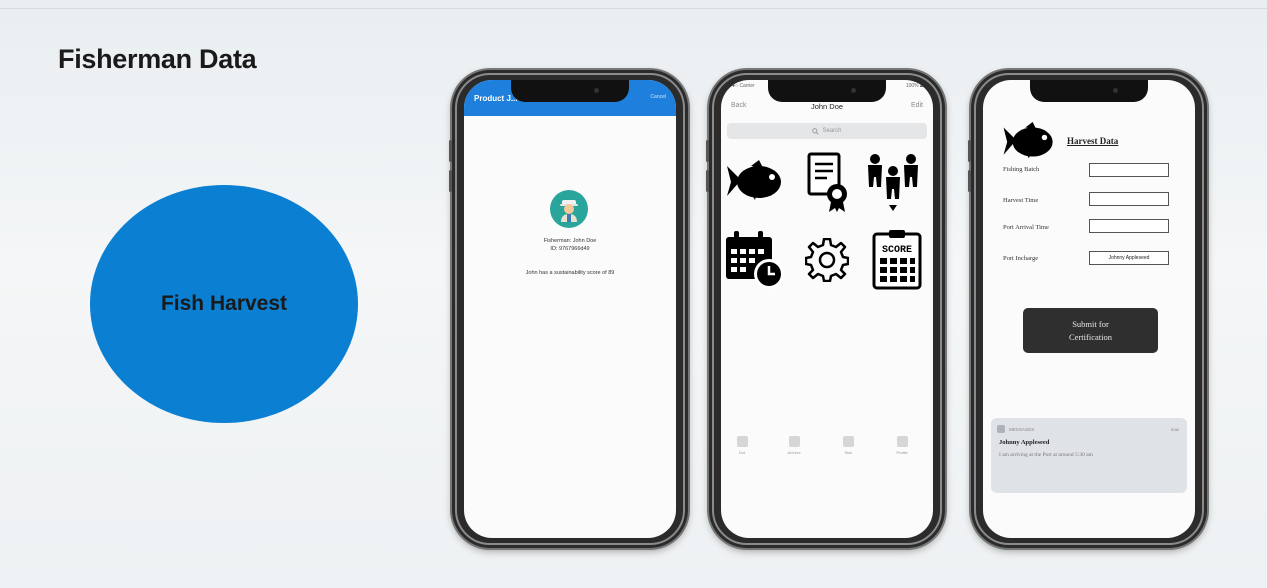  I want to click on fishing-batch-label: Fishing Batch, so click(1021, 169).